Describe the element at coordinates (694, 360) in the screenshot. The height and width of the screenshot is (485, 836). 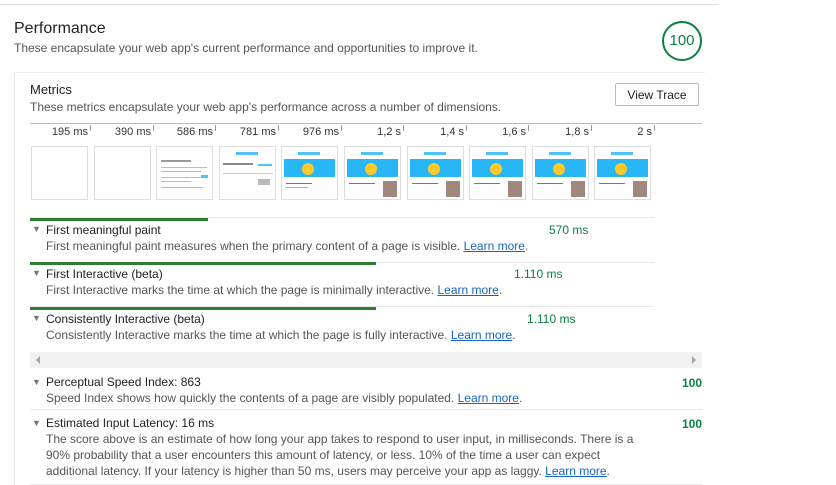
I see `scroll-right-arrow-icon` at that location.